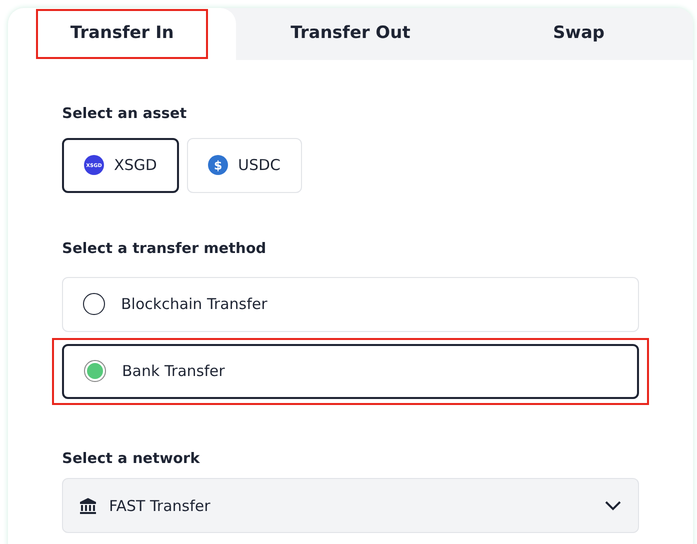 This screenshot has height=544, width=697. Describe the element at coordinates (125, 114) in the screenshot. I see `section-heading: Select an asset` at that location.